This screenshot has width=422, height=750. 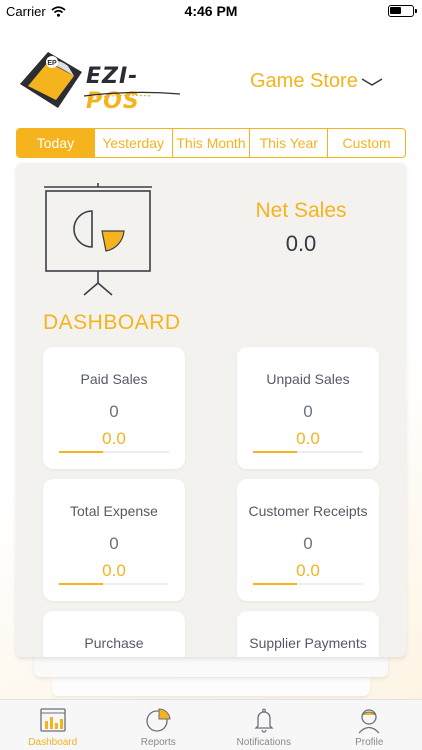 I want to click on store-selector: Game Store, so click(x=317, y=81).